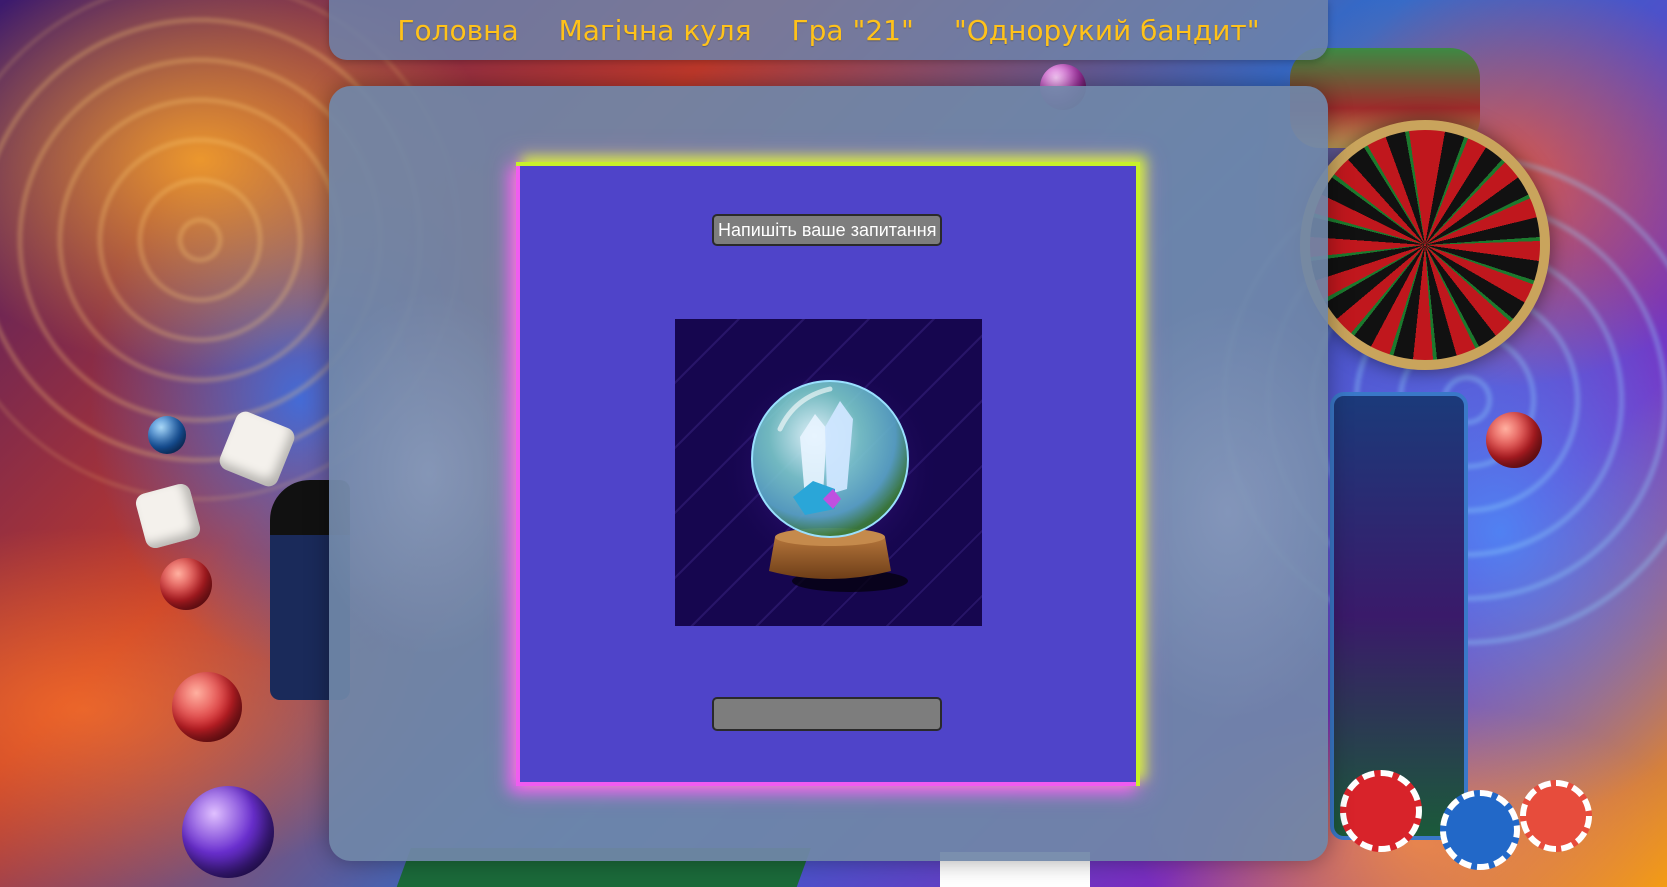 This screenshot has height=887, width=1667. I want to click on magic-ball-button, so click(828, 472).